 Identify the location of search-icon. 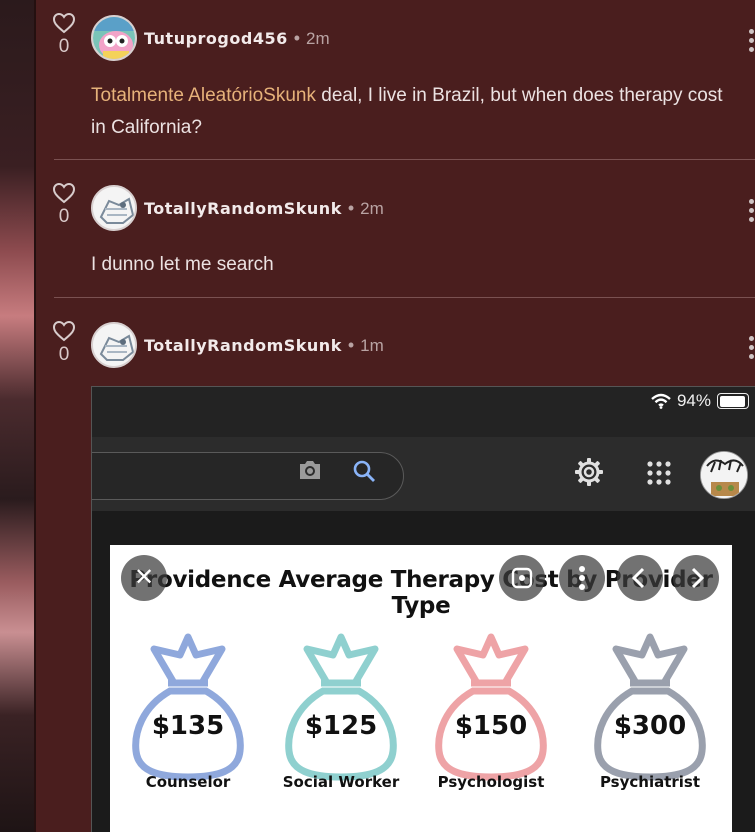
(364, 471).